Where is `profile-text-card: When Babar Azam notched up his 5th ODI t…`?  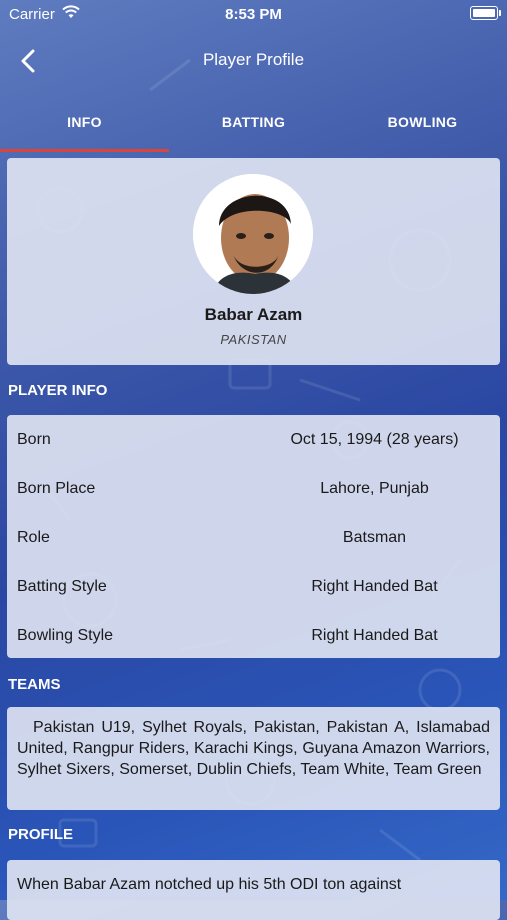
profile-text-card: When Babar Azam notched up his 5th ODI t… is located at coordinates (253, 890).